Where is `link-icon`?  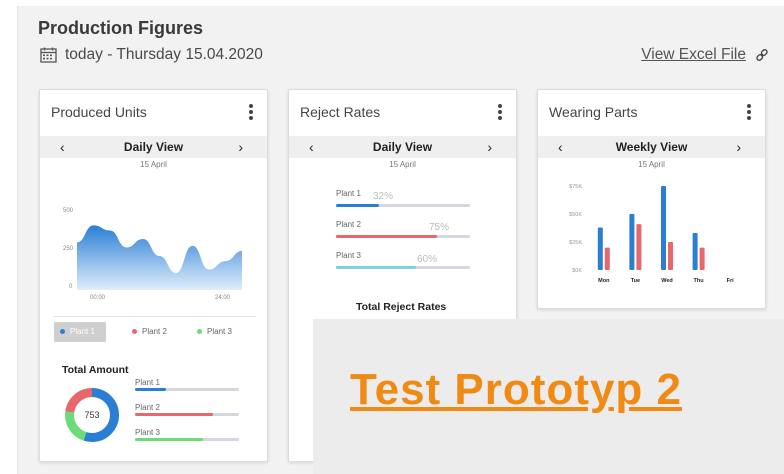
link-icon is located at coordinates (762, 55).